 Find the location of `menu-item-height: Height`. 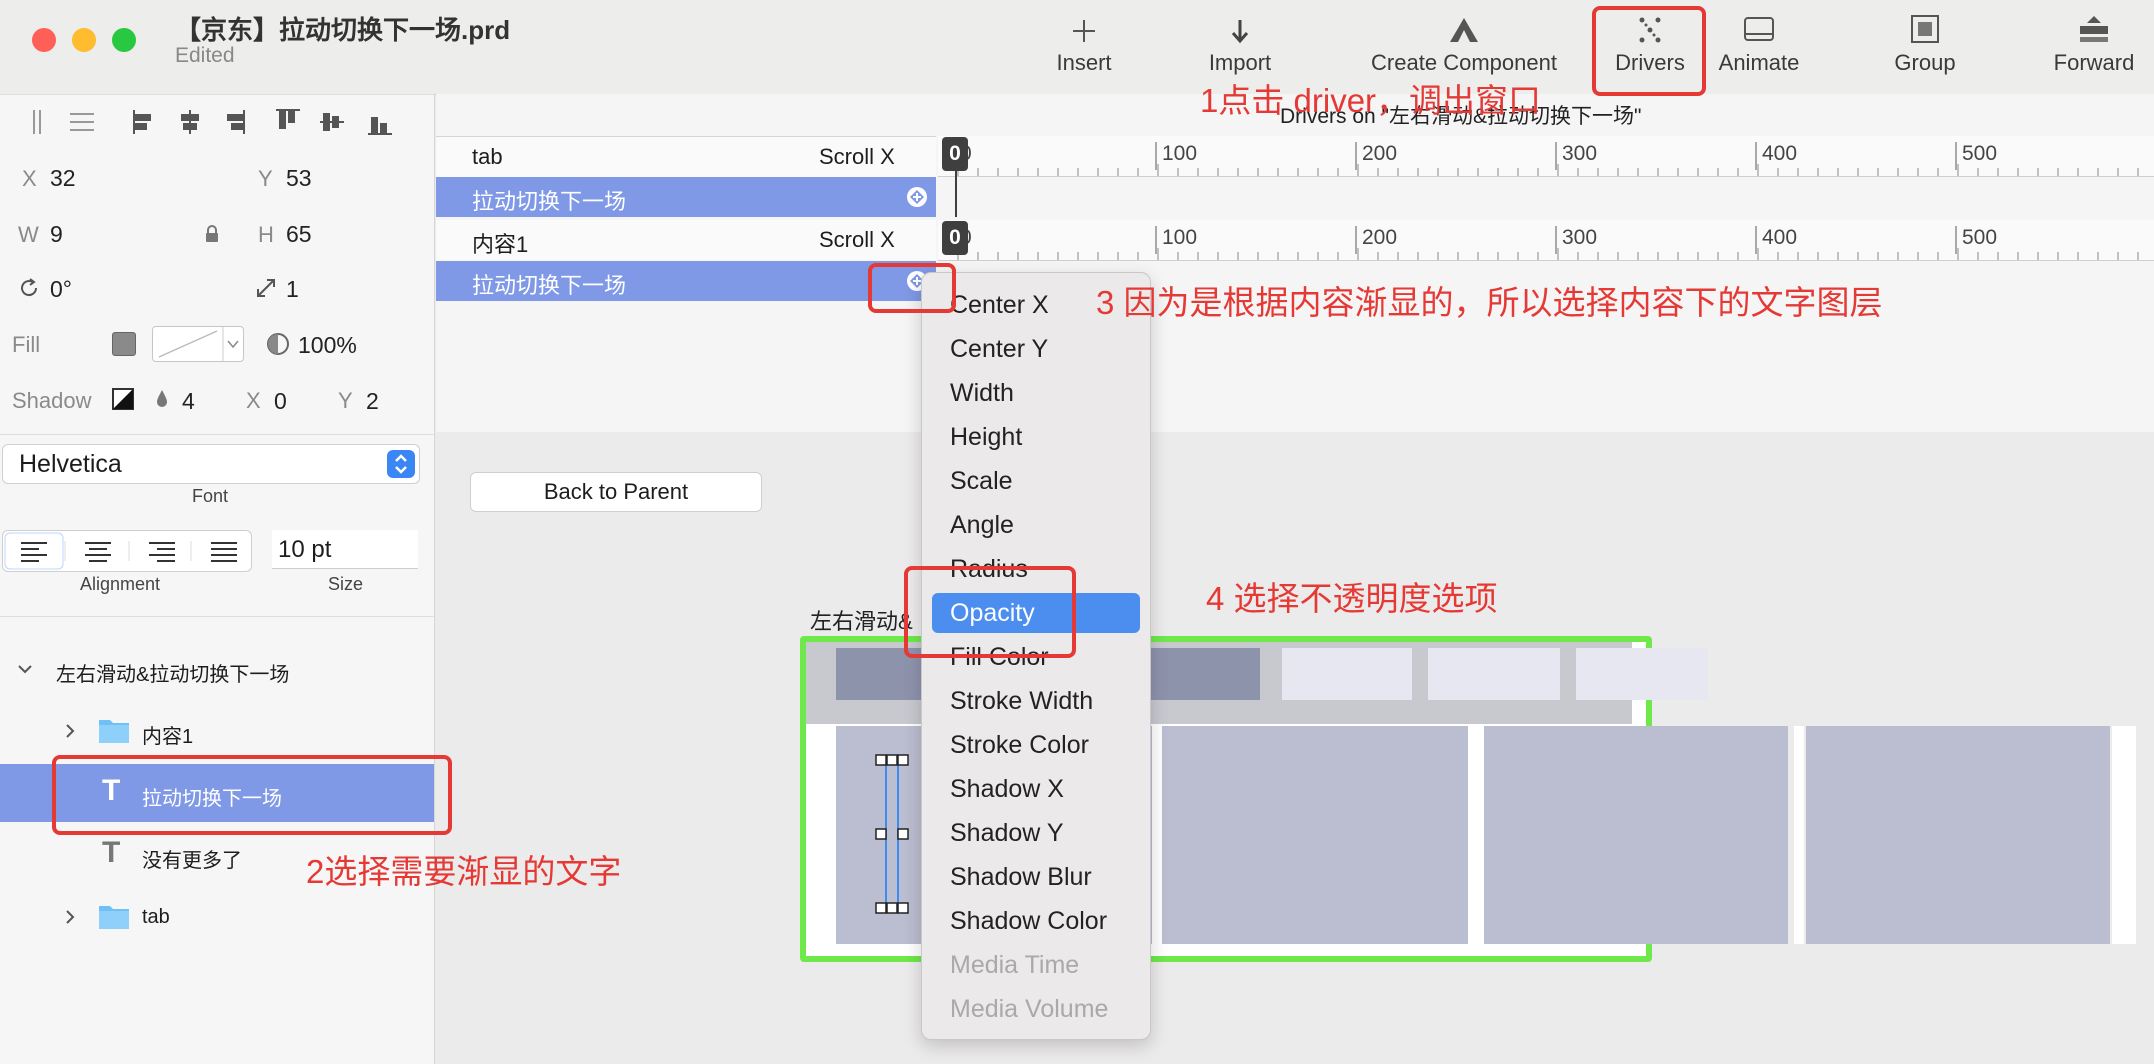

menu-item-height: Height is located at coordinates (1036, 437).